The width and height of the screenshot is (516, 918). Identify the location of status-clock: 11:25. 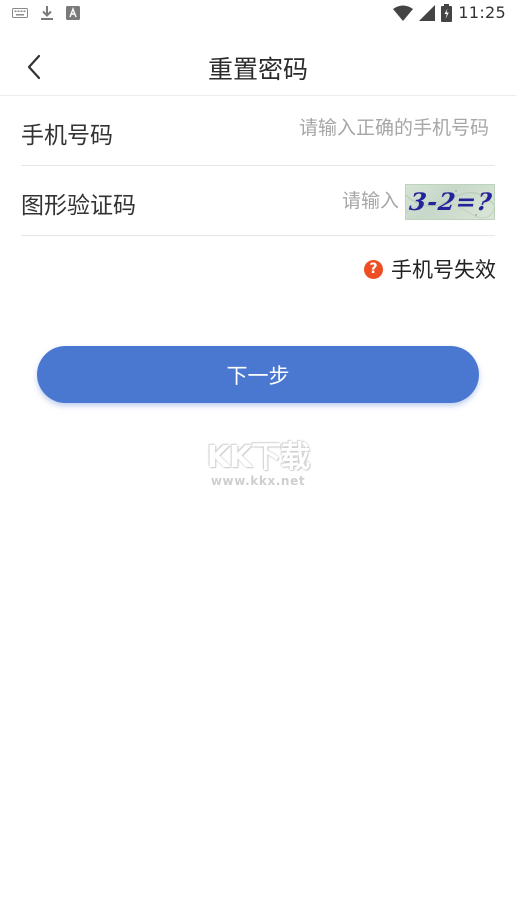
(482, 12).